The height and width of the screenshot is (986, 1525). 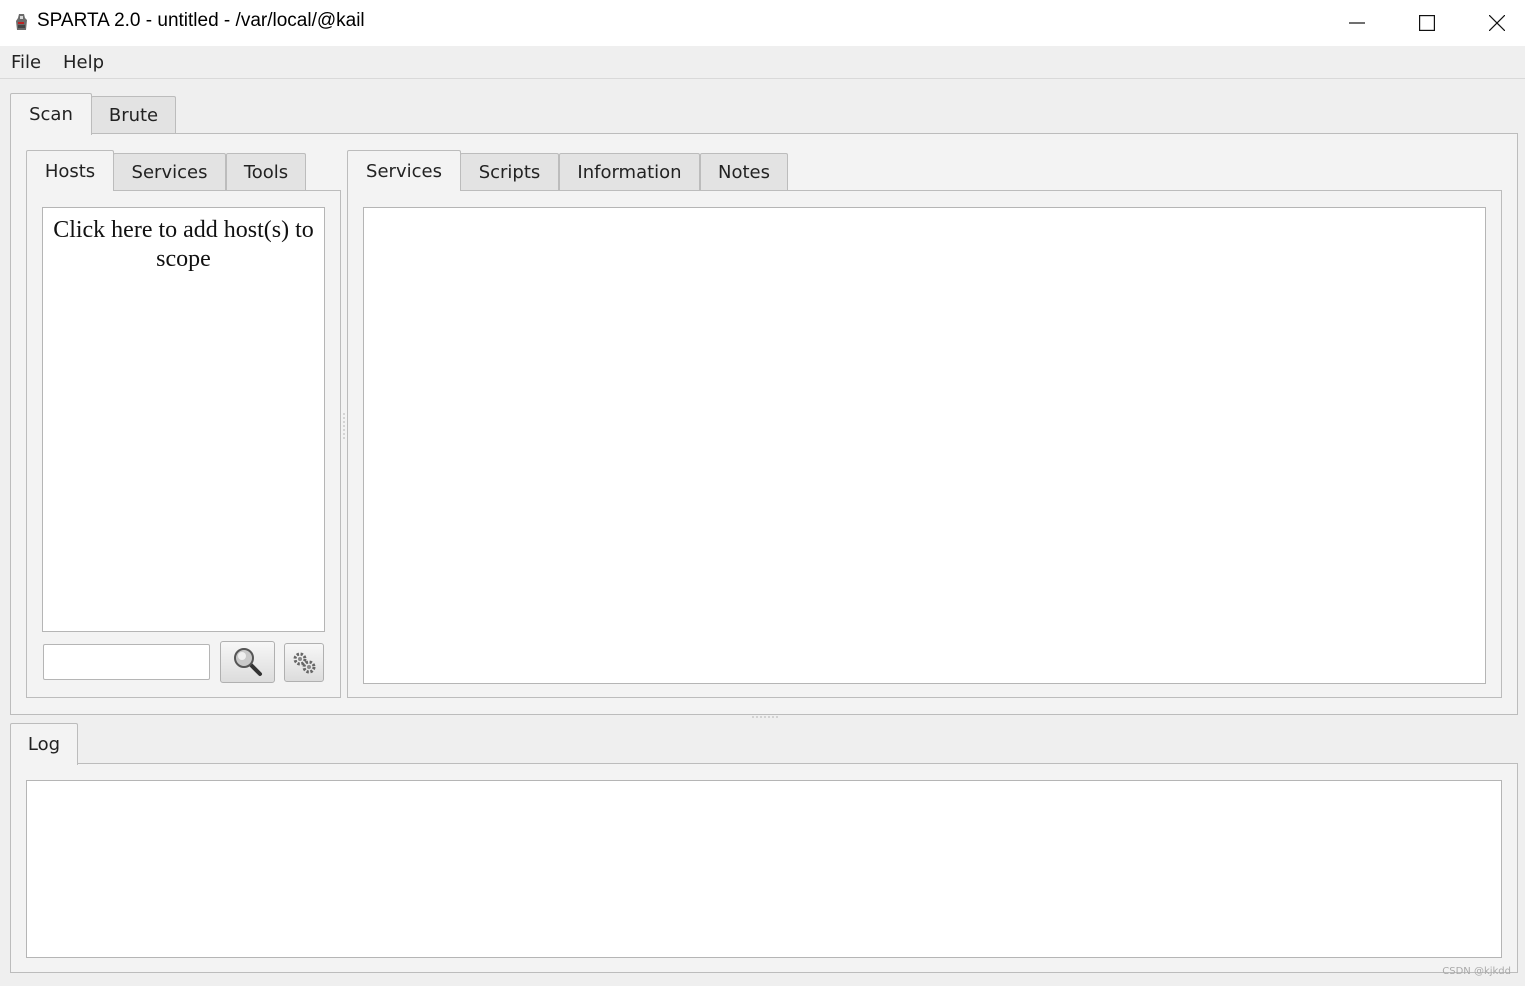 I want to click on maximize-icon, so click(x=1427, y=23).